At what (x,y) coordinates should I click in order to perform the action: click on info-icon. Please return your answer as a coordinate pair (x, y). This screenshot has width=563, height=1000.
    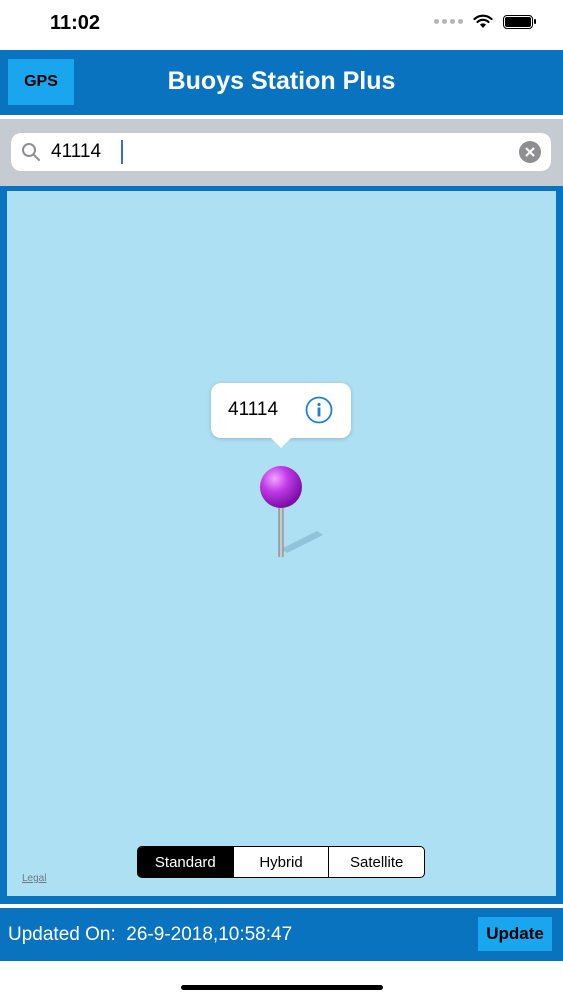
    Looking at the image, I should click on (319, 410).